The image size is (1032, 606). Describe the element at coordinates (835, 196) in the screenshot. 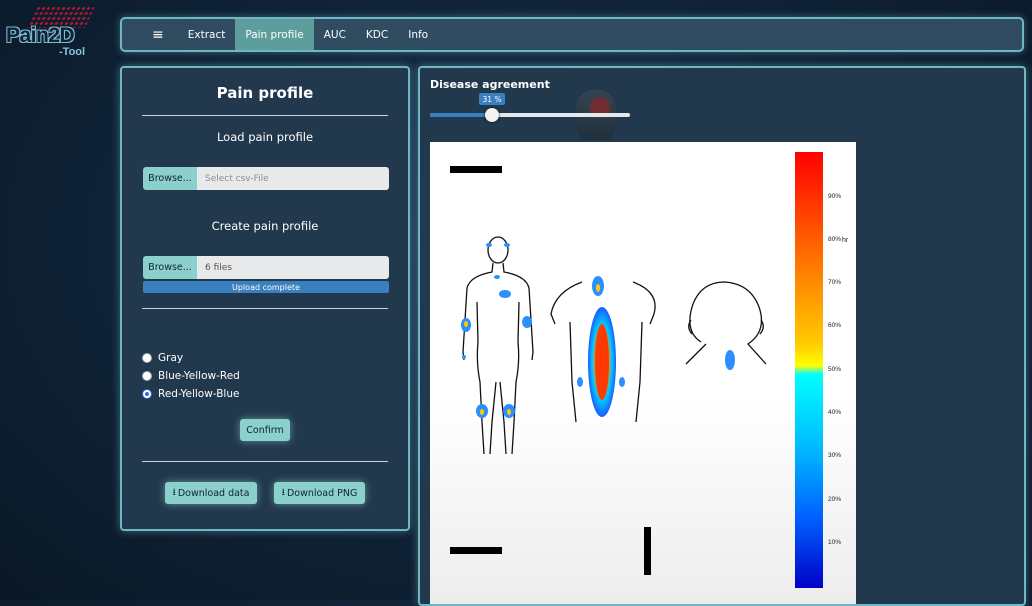

I see `colorbar-tick: 90%` at that location.